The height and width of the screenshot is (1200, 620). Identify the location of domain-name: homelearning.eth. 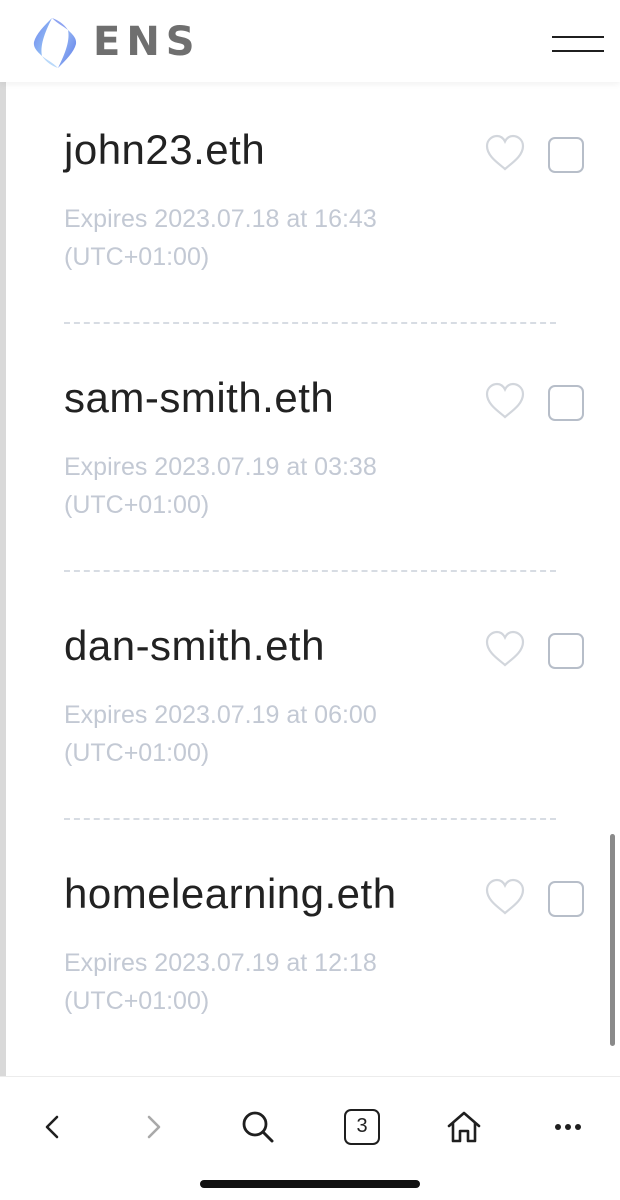
(230, 894).